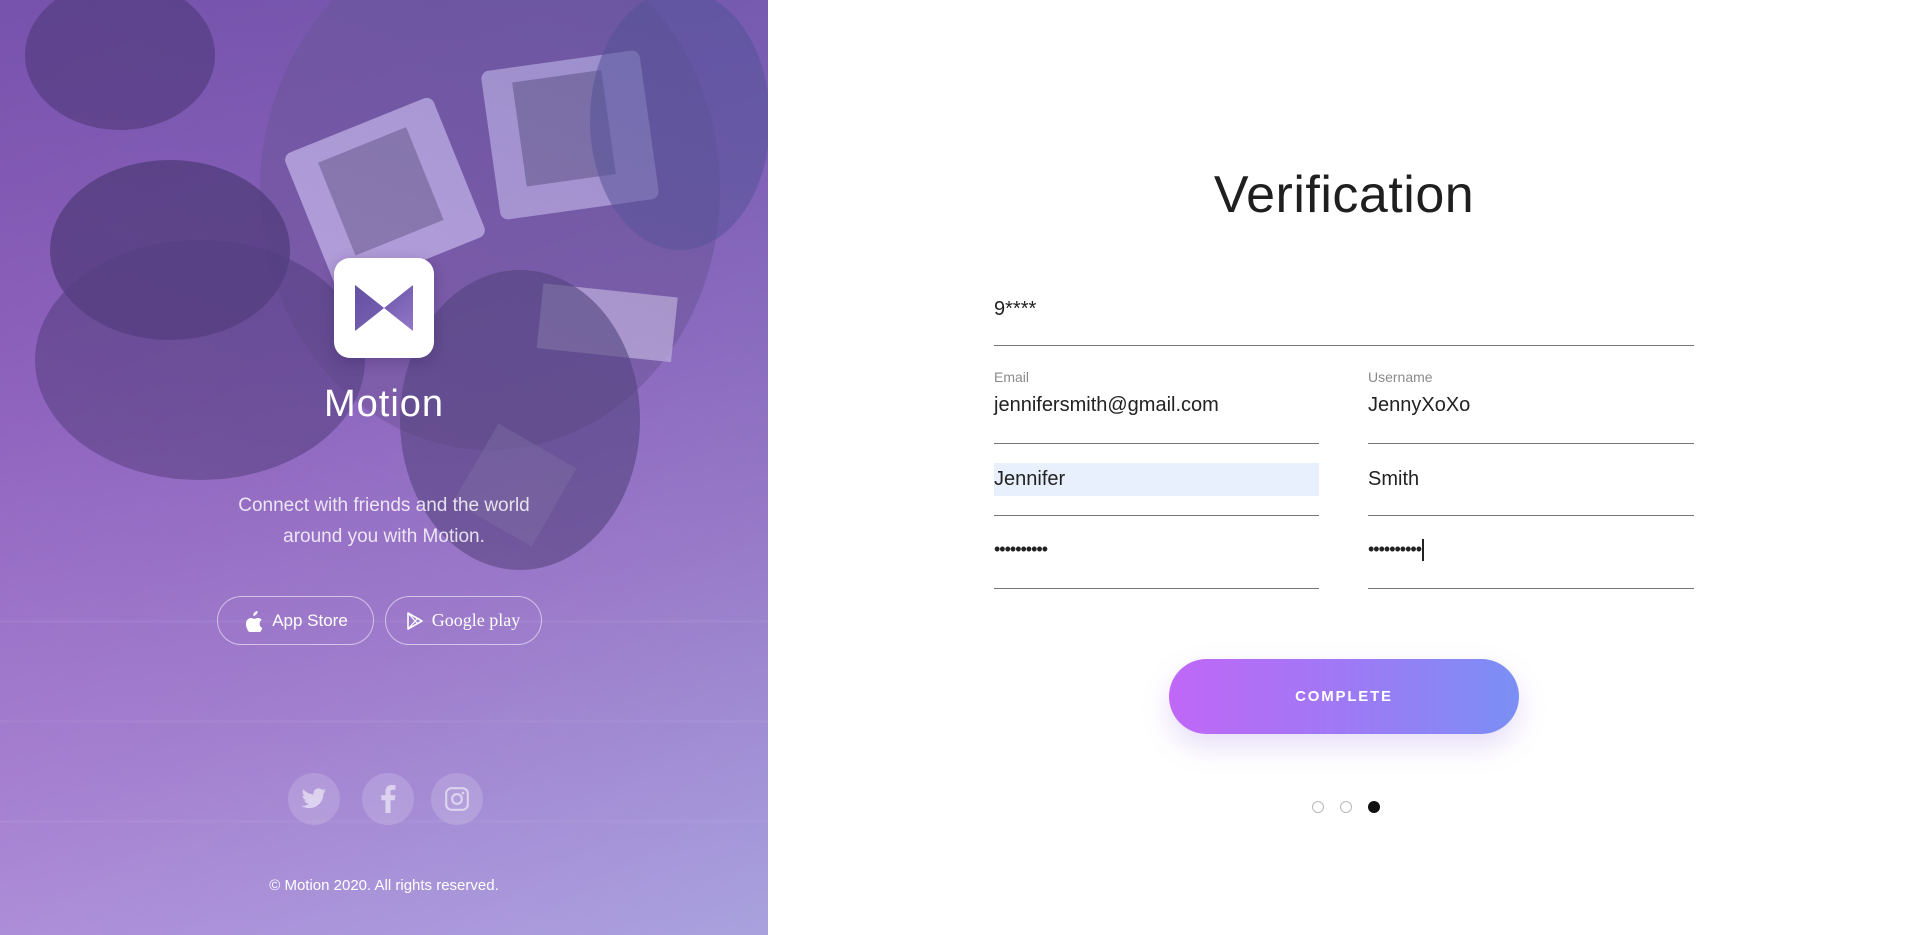 The height and width of the screenshot is (935, 1920). I want to click on complete-button: COMPLETE, so click(1344, 696).